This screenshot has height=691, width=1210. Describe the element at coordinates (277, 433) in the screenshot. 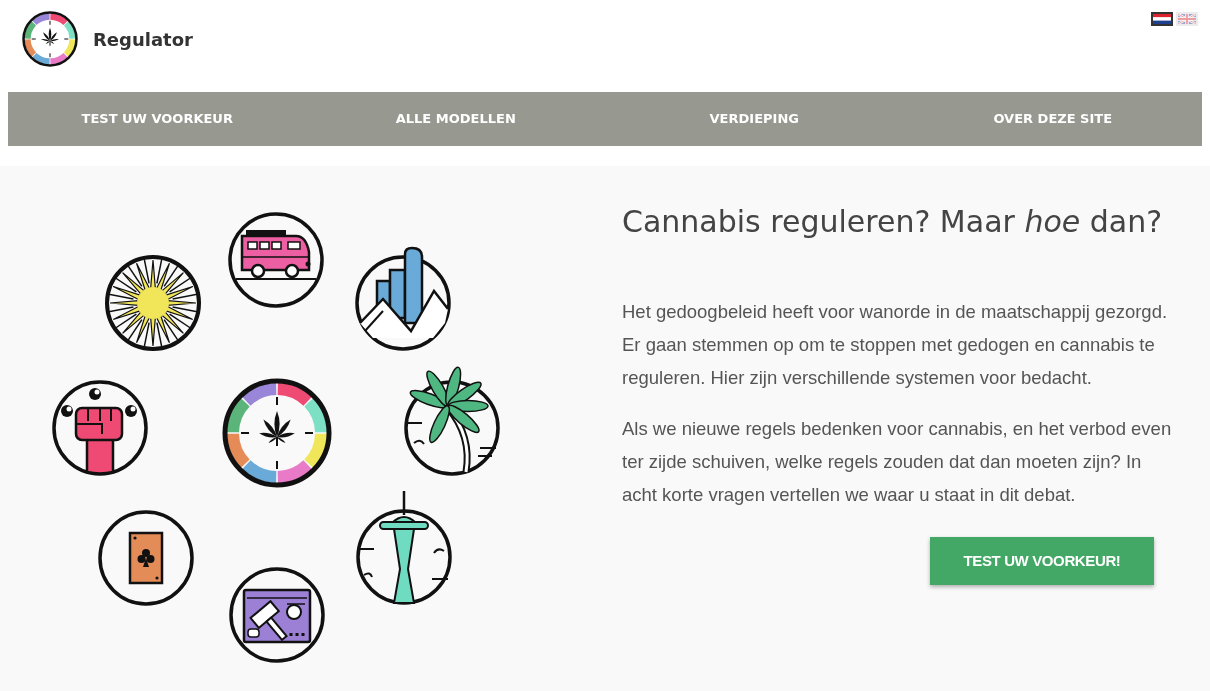

I see `leaf-compass-icon` at that location.